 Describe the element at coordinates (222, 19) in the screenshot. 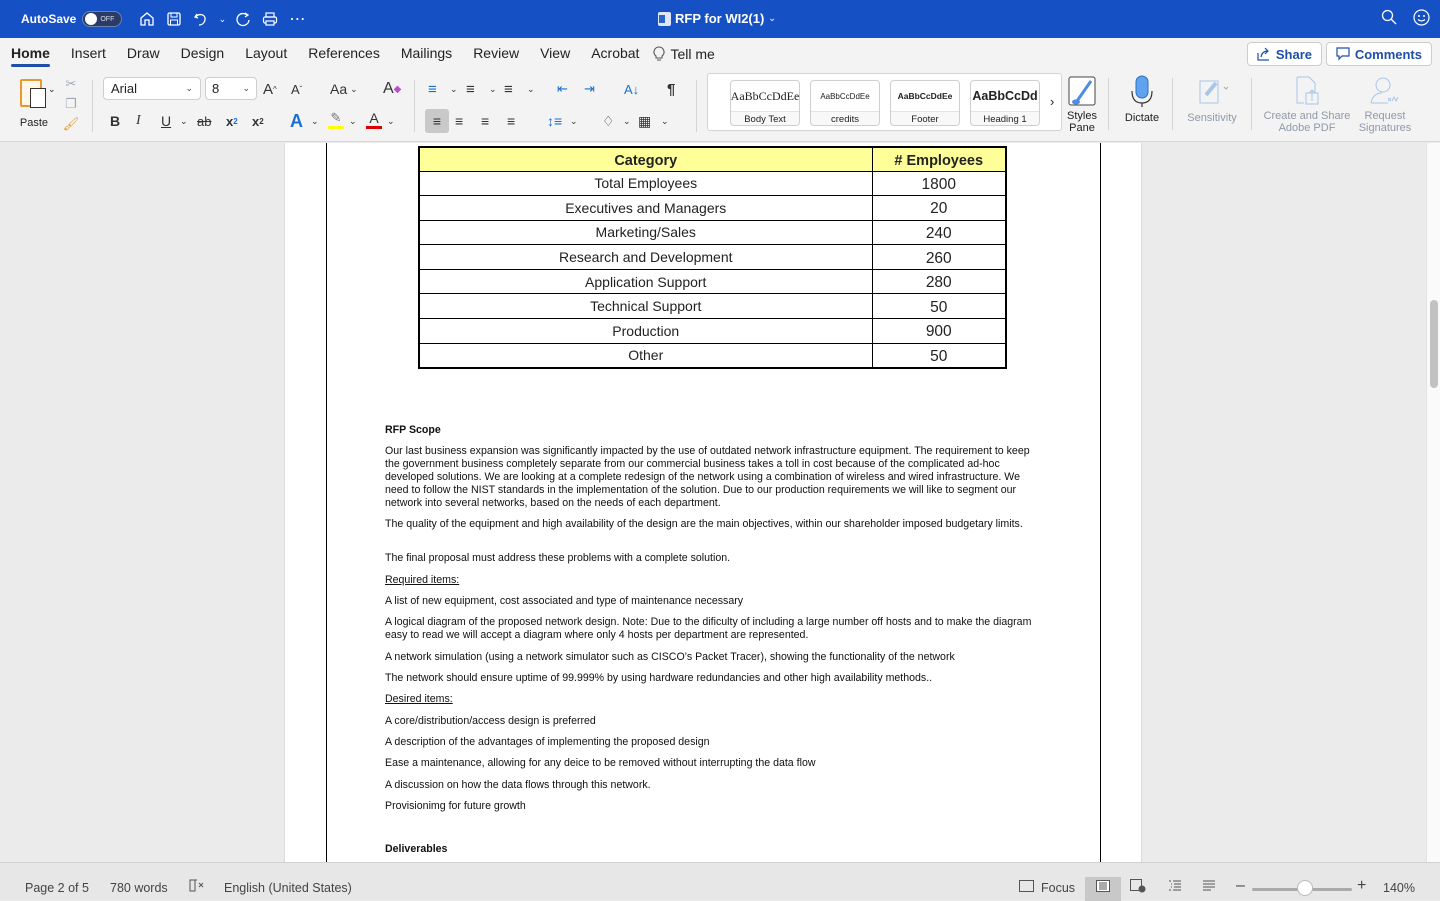

I see `undo-dropdown-icon: ⌄` at that location.